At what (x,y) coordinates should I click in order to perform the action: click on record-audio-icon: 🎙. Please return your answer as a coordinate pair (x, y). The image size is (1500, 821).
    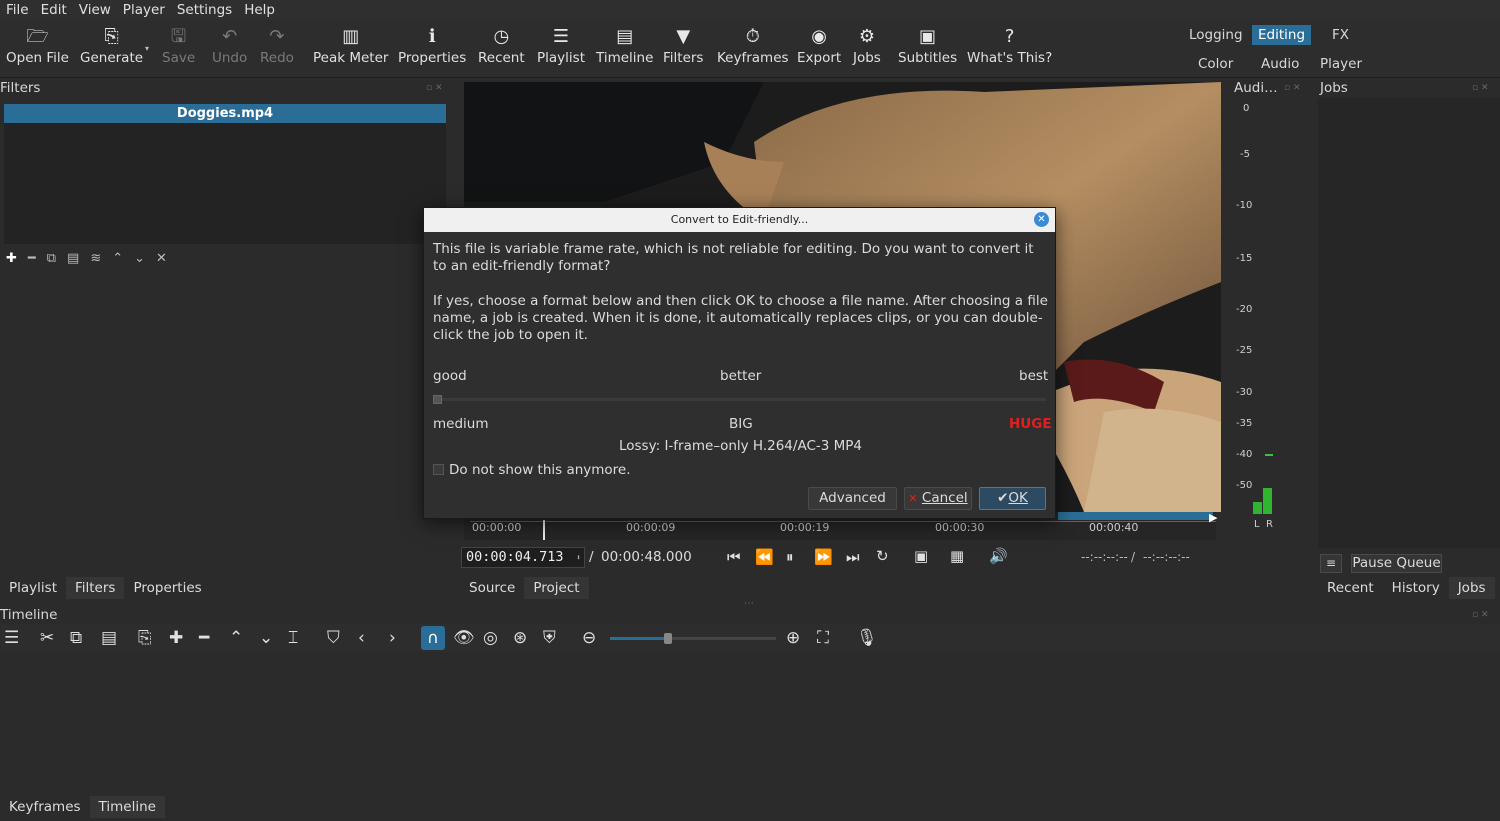
    Looking at the image, I should click on (867, 638).